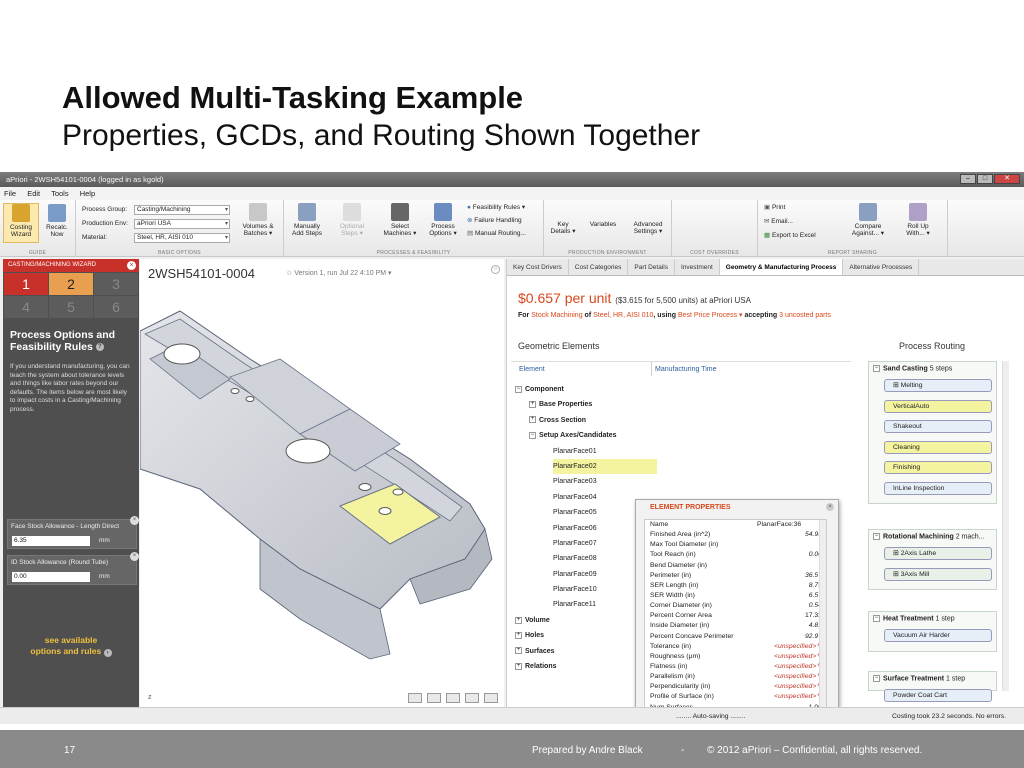 The width and height of the screenshot is (1024, 768). I want to click on tree-row: PlanarFace01, so click(680, 451).